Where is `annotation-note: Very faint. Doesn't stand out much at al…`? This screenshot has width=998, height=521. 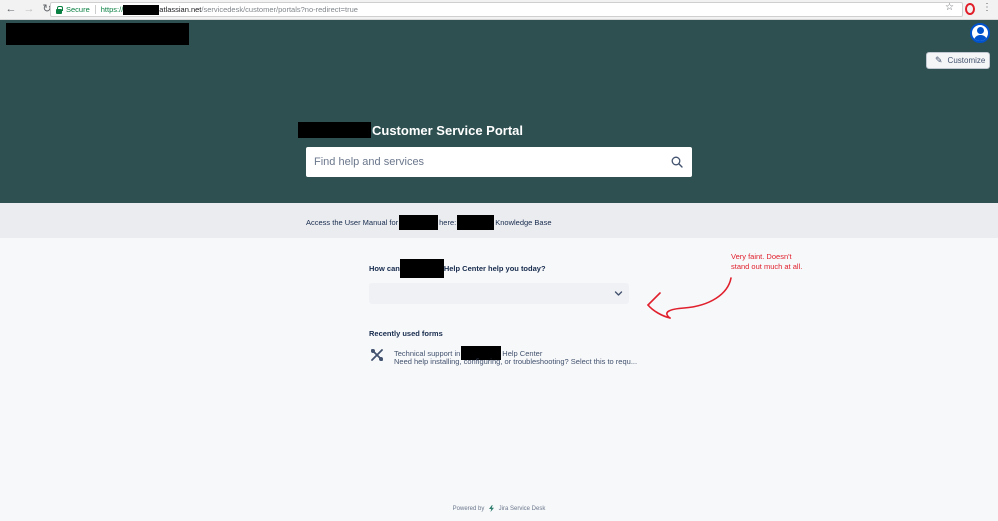
annotation-note: Very faint. Doesn't stand out much at al… is located at coordinates (771, 262).